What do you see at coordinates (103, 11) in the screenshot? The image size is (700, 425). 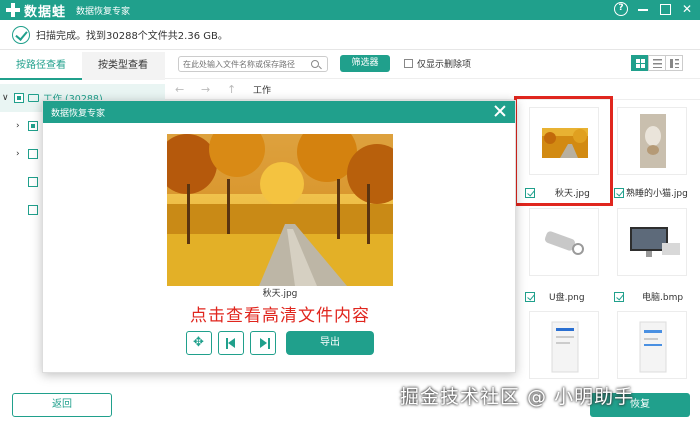 I see `app-subtitle: 数据恢复专家` at bounding box center [103, 11].